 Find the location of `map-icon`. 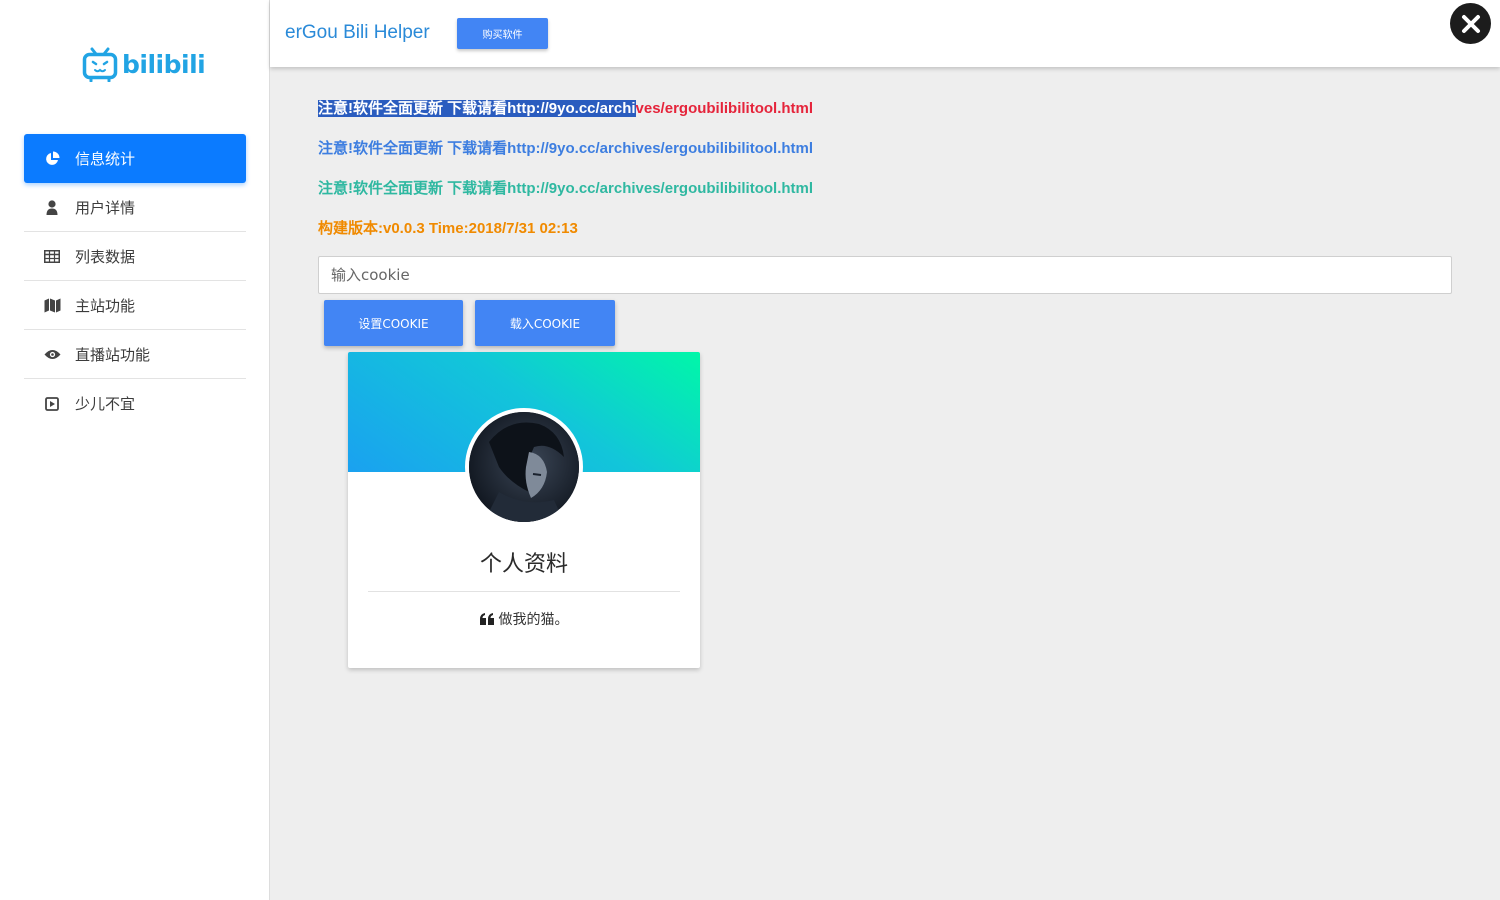

map-icon is located at coordinates (52, 305).